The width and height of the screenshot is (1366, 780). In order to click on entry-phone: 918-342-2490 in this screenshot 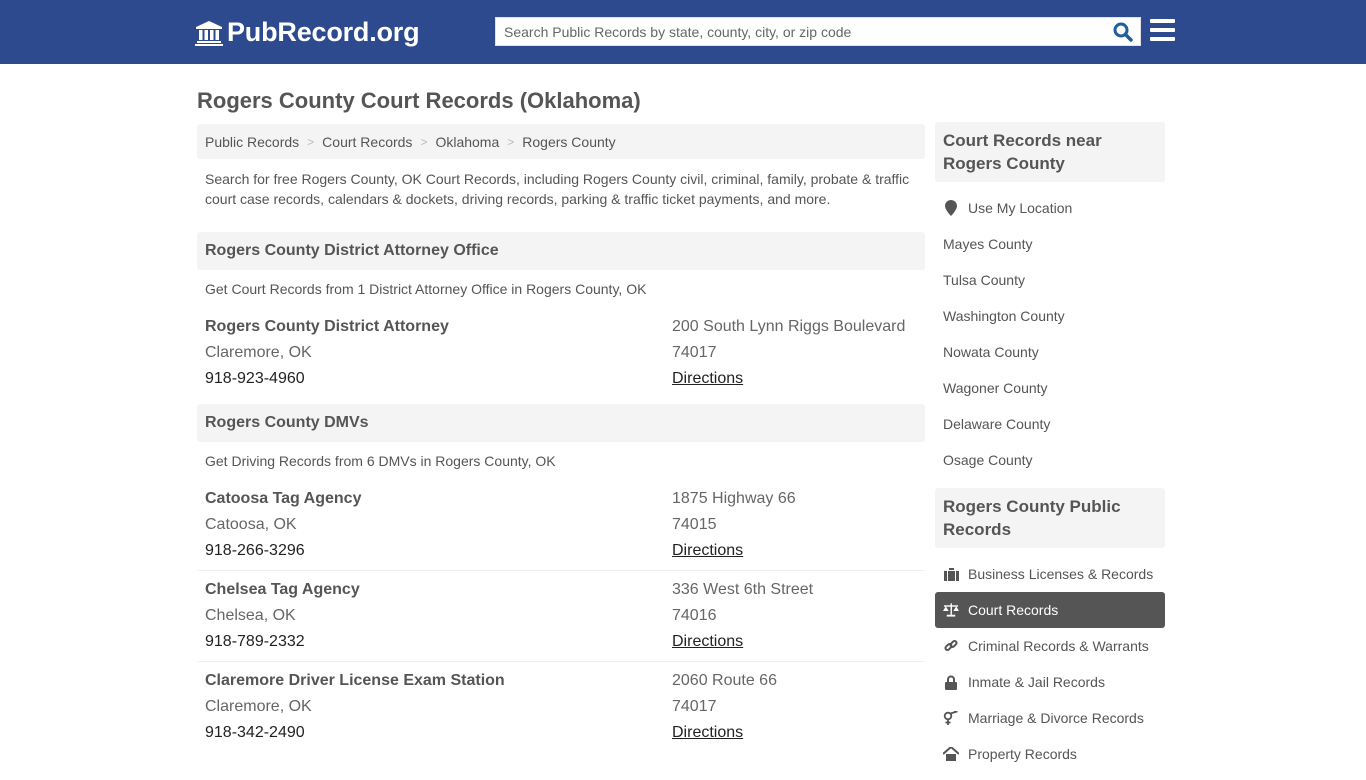, I will do `click(255, 732)`.